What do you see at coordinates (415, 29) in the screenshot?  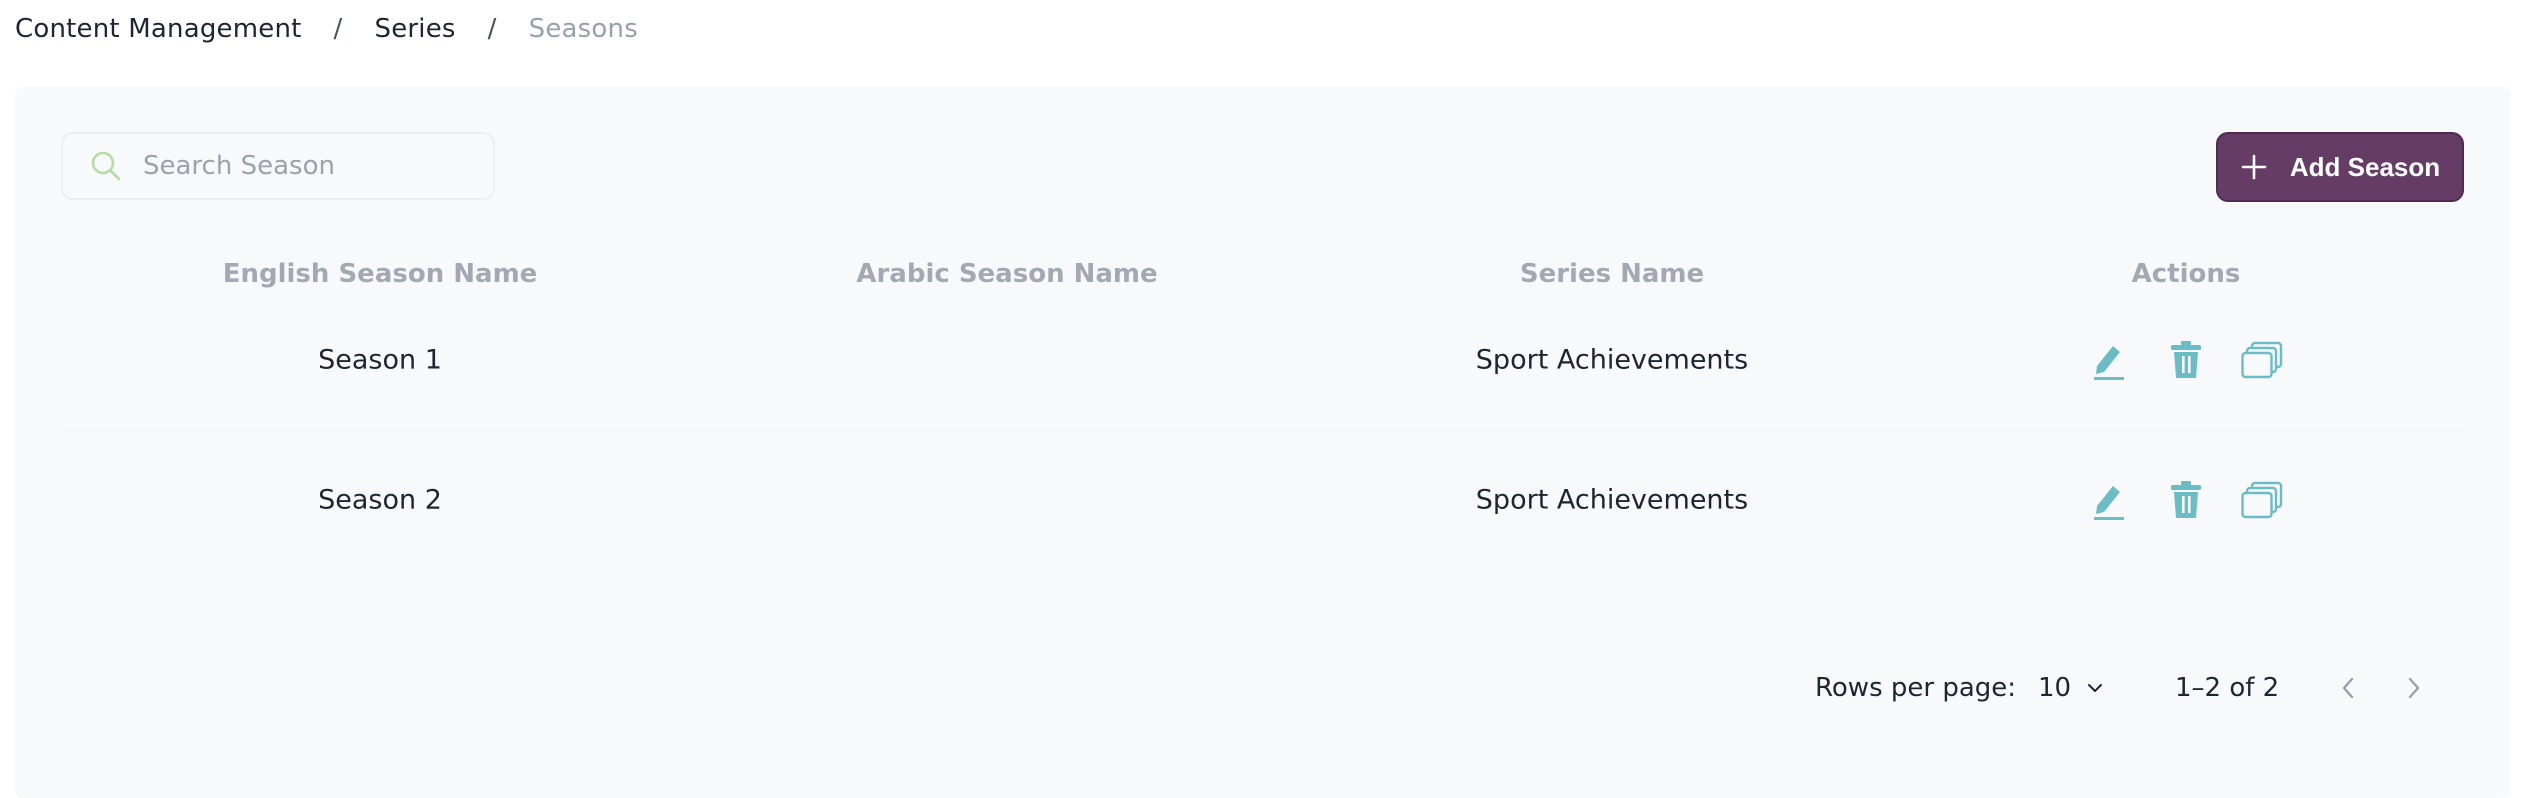 I see `breadcrumb-series: Series` at bounding box center [415, 29].